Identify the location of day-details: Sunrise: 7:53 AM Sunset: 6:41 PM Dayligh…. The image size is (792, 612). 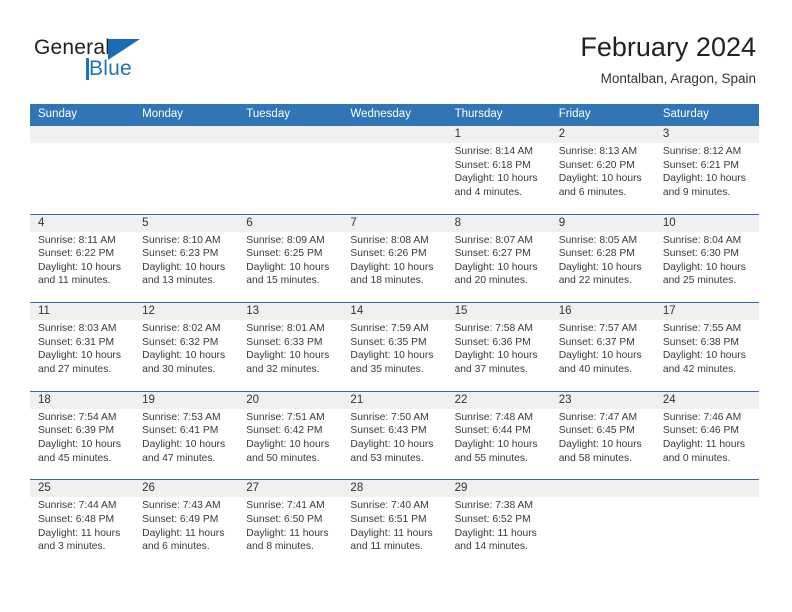
(187, 438).